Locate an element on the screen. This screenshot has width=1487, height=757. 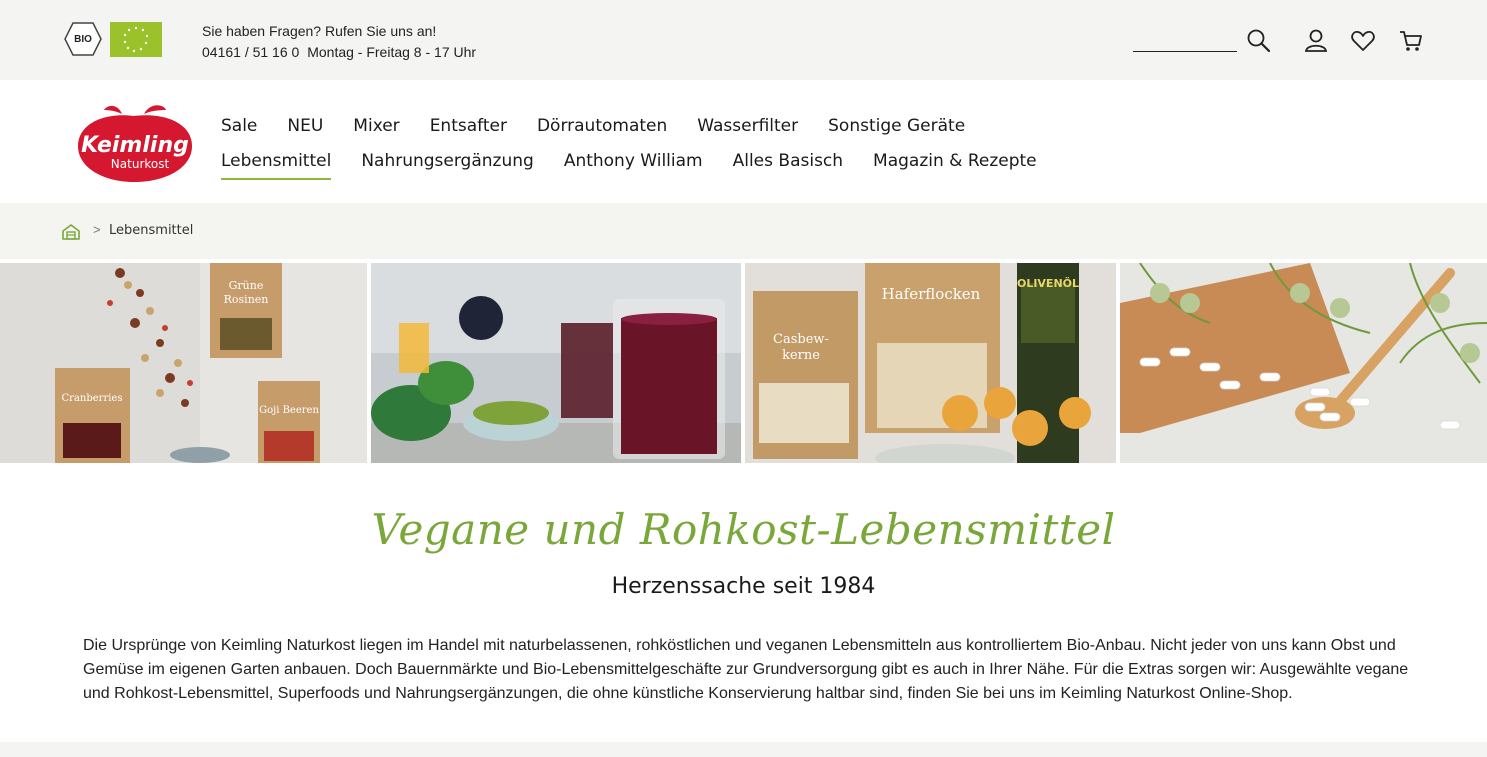
svg-text: Naturkost is located at coordinates (140, 164).